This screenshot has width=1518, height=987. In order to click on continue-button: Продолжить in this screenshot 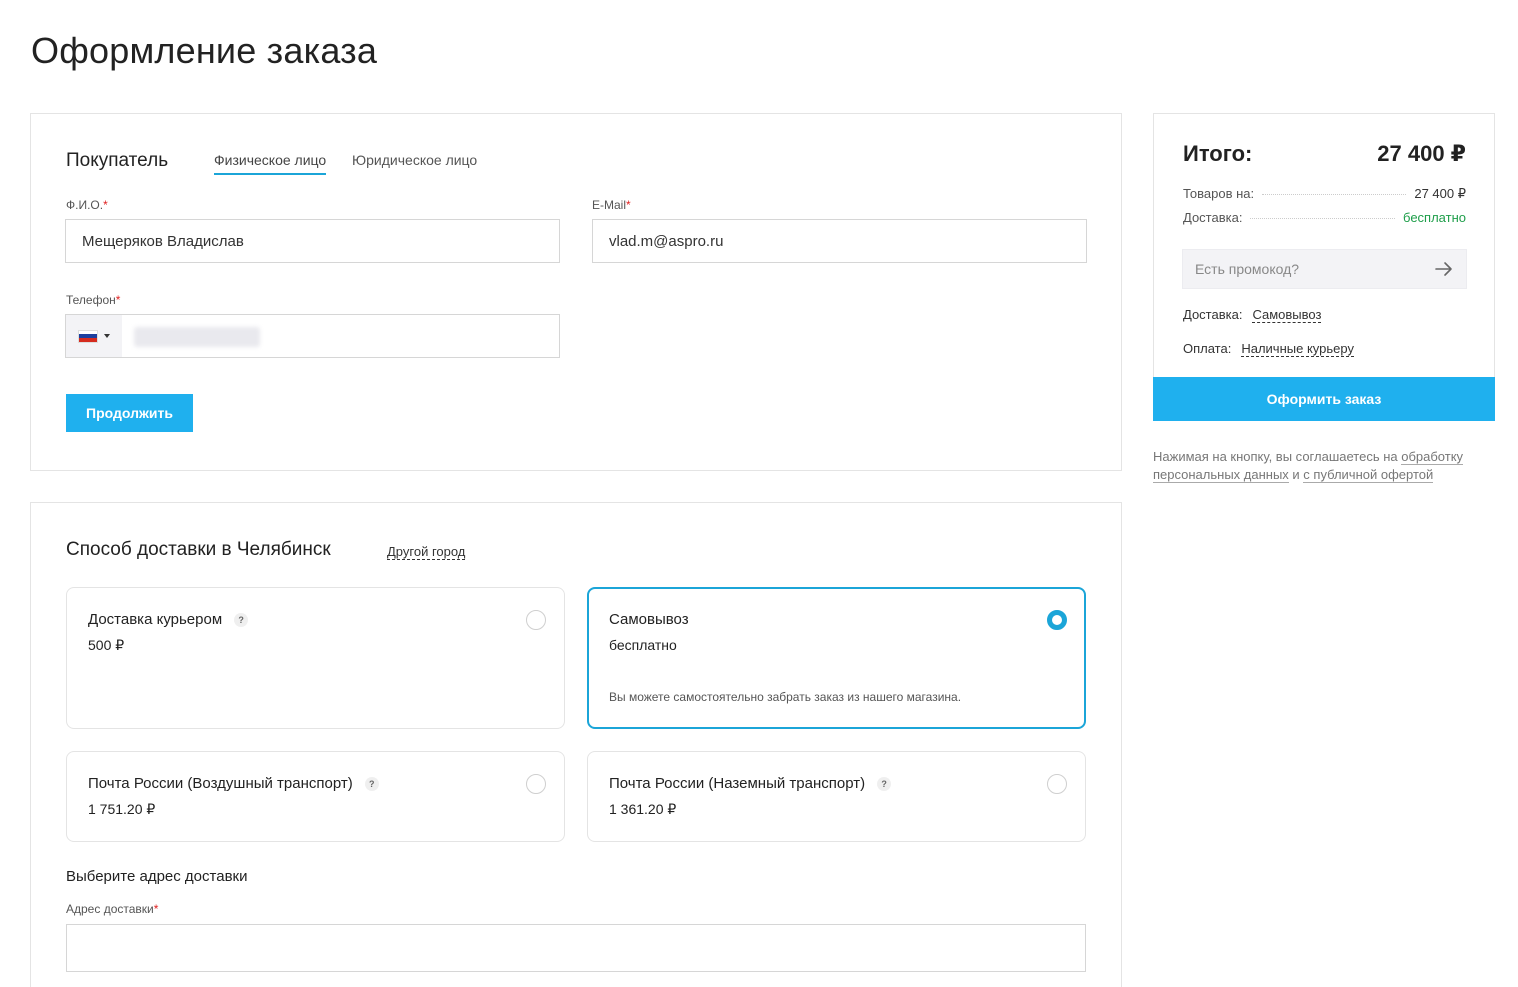, I will do `click(129, 413)`.